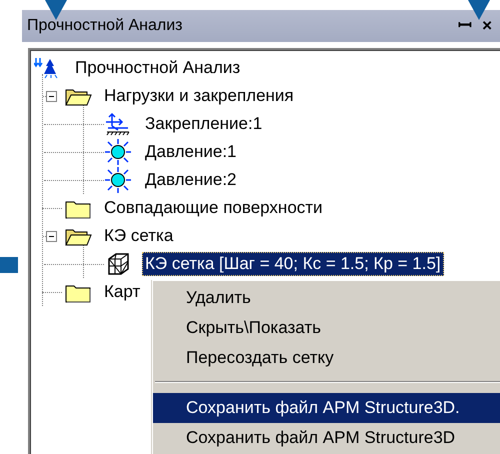  Describe the element at coordinates (465, 26) in the screenshot. I see `pin-button: ꟷ` at that location.